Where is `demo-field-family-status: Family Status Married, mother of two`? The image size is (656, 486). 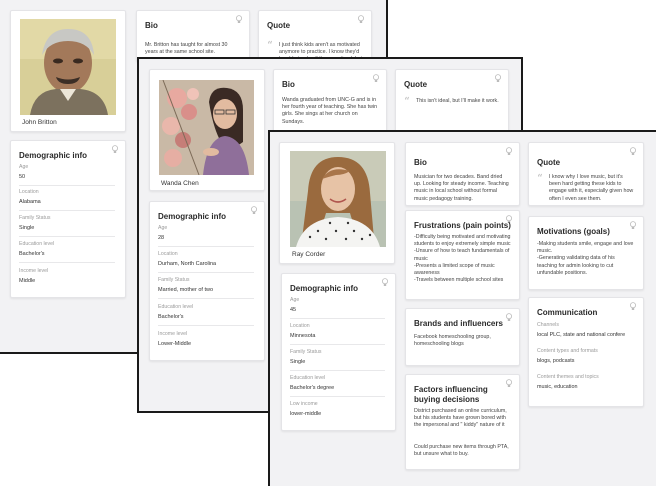 demo-field-family-status: Family Status Married, mother of two is located at coordinates (206, 288).